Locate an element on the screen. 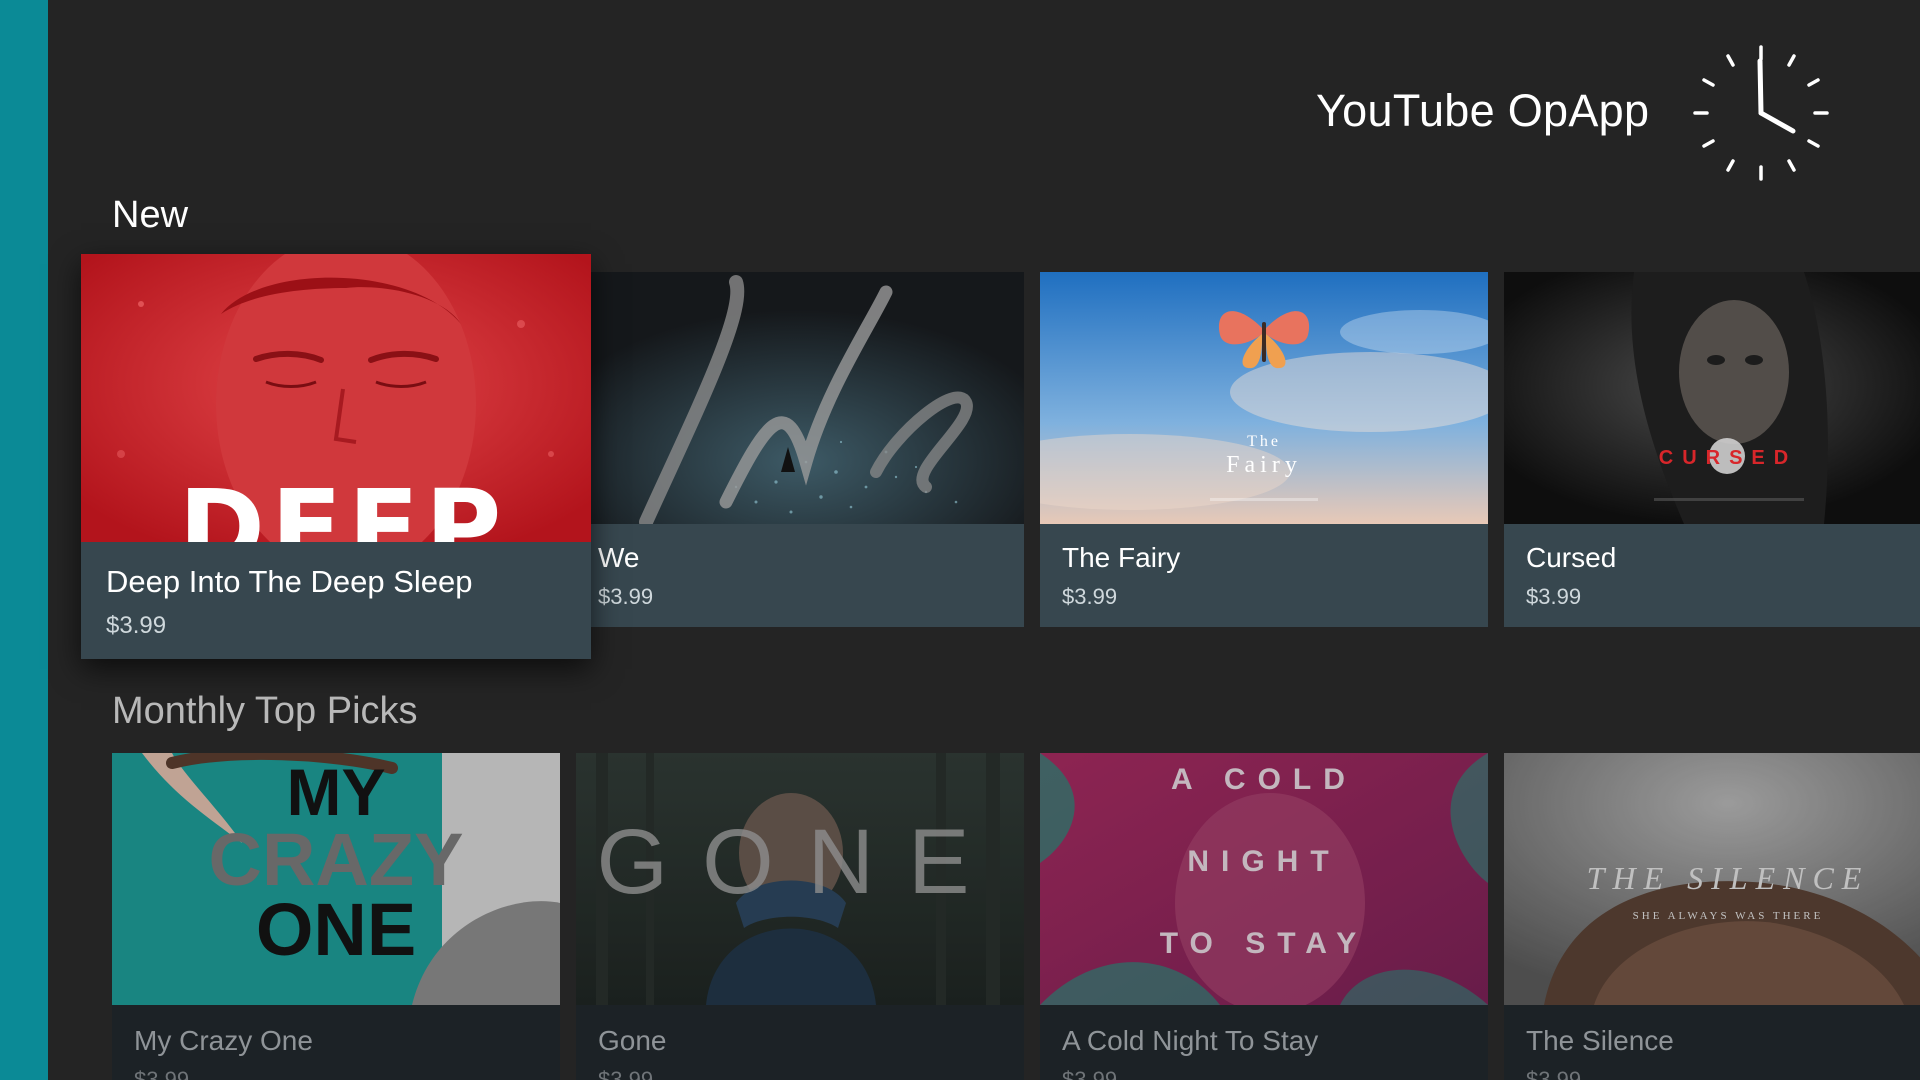 The image size is (1920, 1080). movie-card-the-fairy: The Fairy The Fairy $3.99 is located at coordinates (1264, 449).